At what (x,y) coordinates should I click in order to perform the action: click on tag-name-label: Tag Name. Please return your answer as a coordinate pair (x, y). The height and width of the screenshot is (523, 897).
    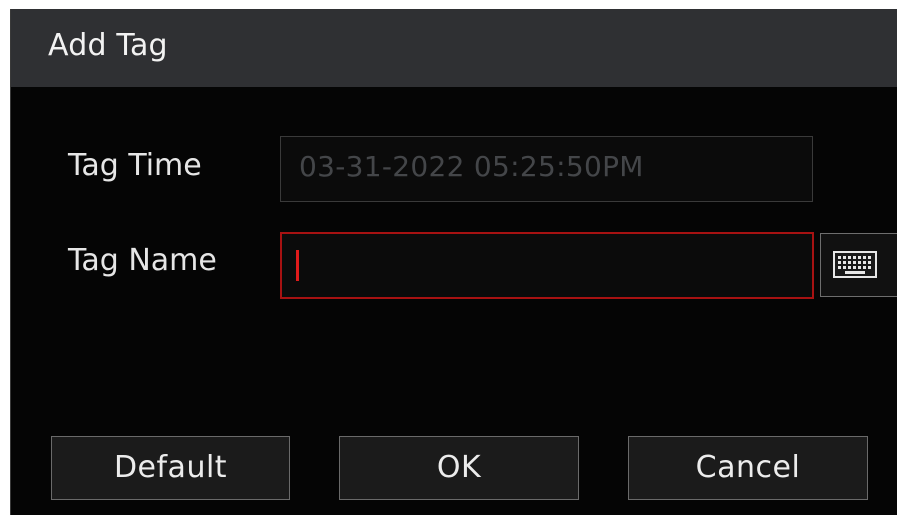
    Looking at the image, I should click on (142, 260).